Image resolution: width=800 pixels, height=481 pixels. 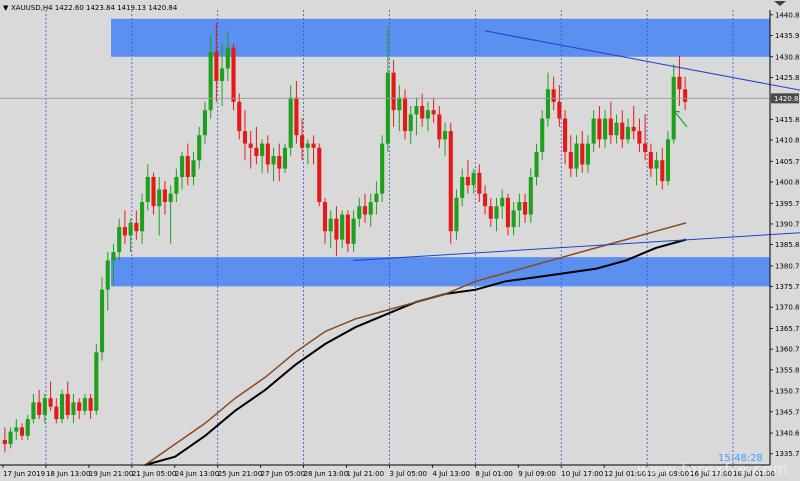 What do you see at coordinates (787, 120) in the screenshot?
I see `y-tick-label: 1415.80` at bounding box center [787, 120].